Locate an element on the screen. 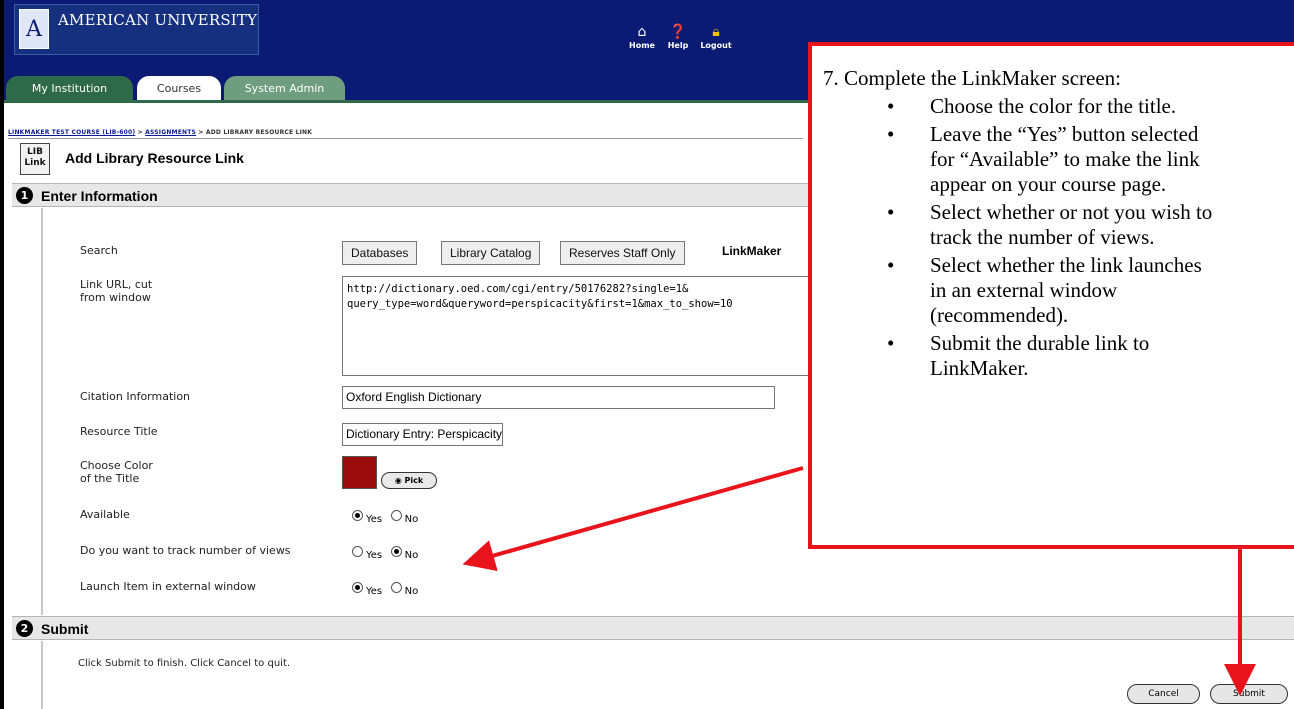 This screenshot has width=1294, height=709. home-link: ⌂ Home is located at coordinates (642, 38).